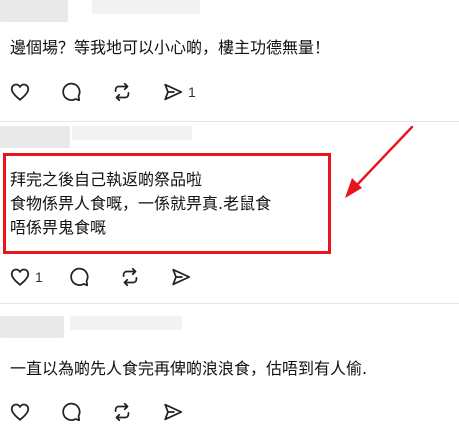 The height and width of the screenshot is (437, 459). What do you see at coordinates (170, 47) in the screenshot?
I see `comment-text: 邊個場？等我地可以小心啲，樓主功德無量！` at bounding box center [170, 47].